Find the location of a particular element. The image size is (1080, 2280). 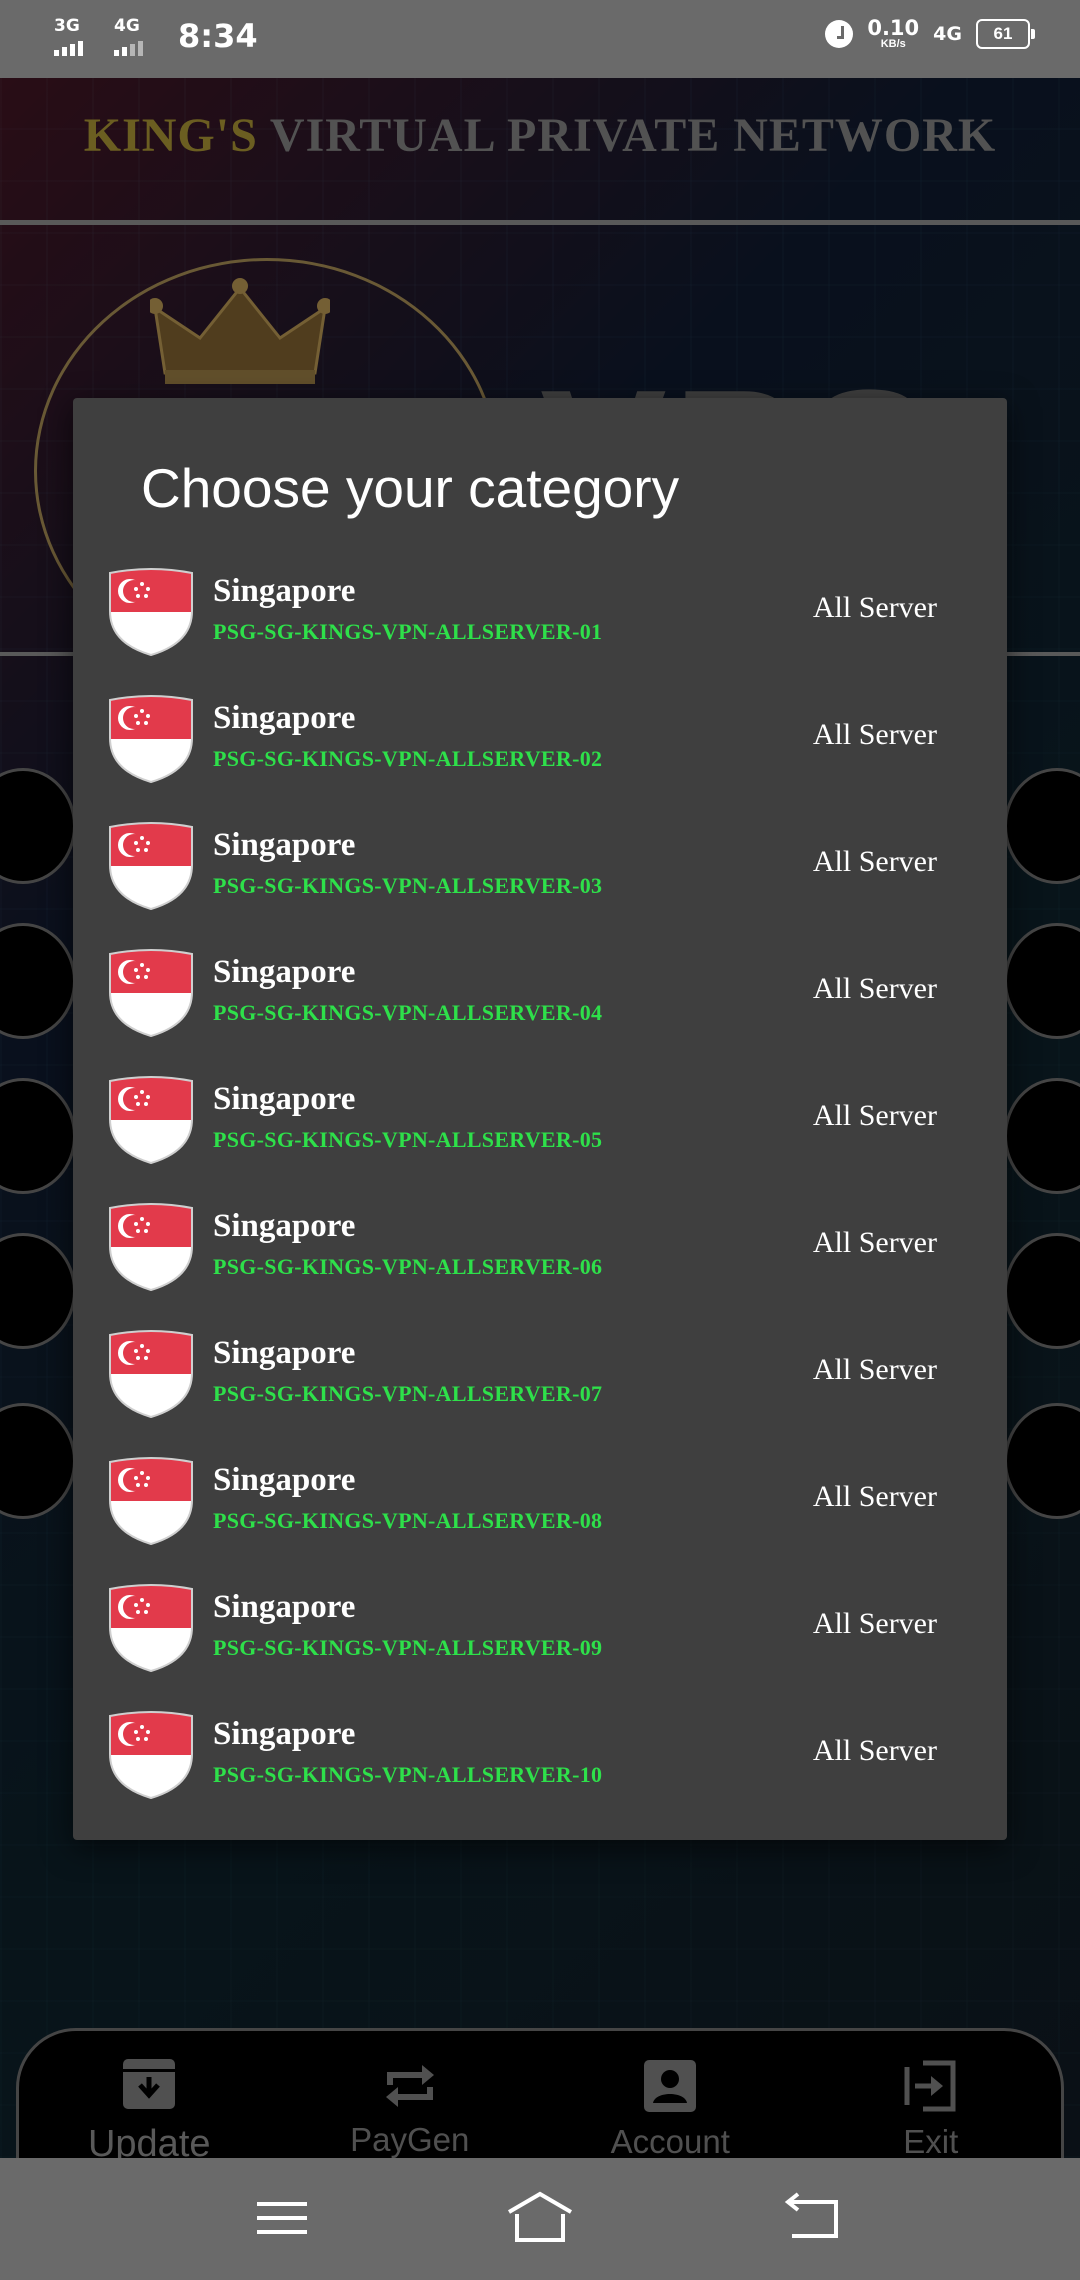

server-id: PSG-SG-KINGS-VPN-ALLSERVER-04 is located at coordinates (408, 1012).